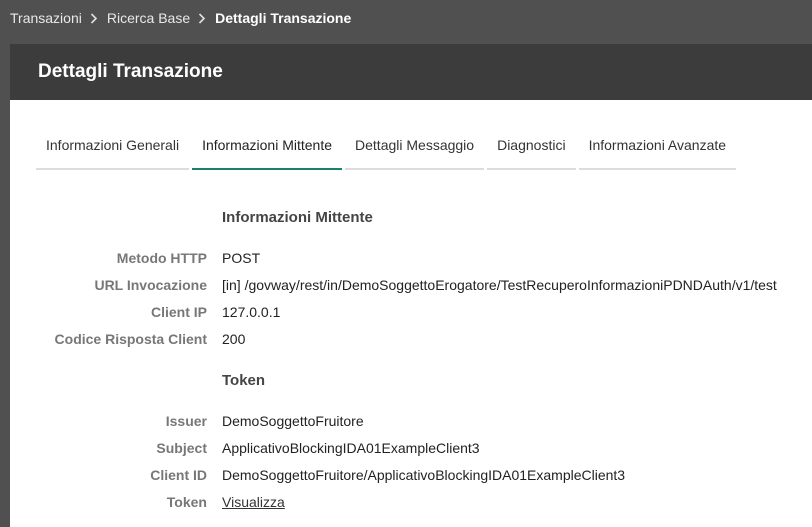 The width and height of the screenshot is (812, 527). I want to click on detail-value: 127.0.0.1, so click(251, 312).